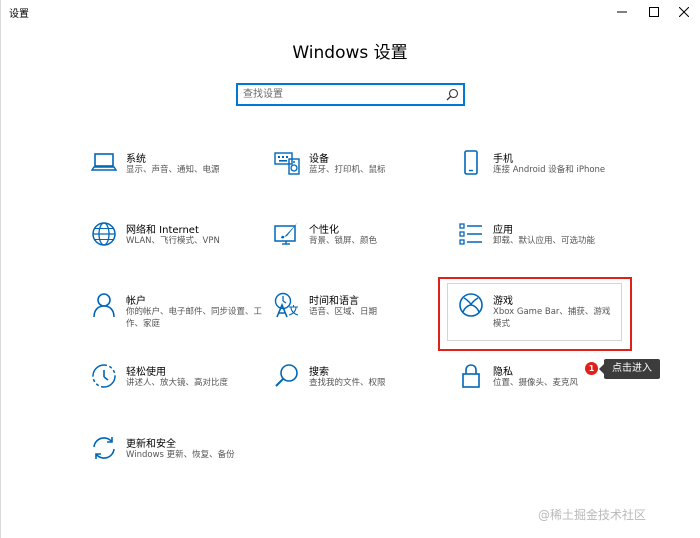  I want to click on tile-devices: 设备 蓝牙、打印机、鼠标, so click(364, 176).